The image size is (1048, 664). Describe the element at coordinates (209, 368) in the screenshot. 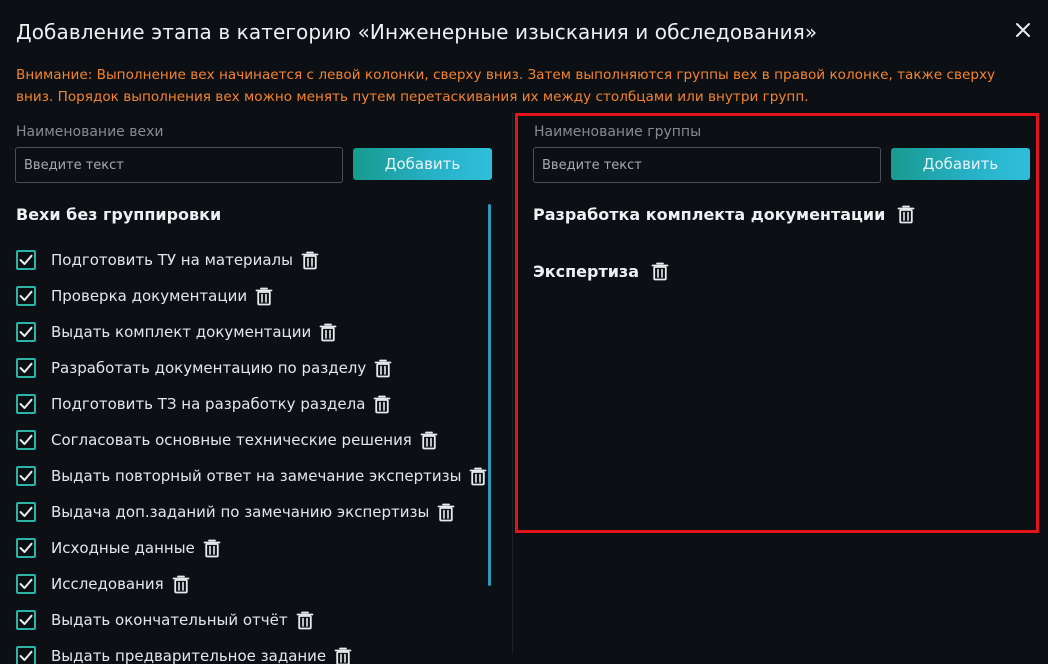

I see `milestone-label: Разработать документацию по разделу` at that location.